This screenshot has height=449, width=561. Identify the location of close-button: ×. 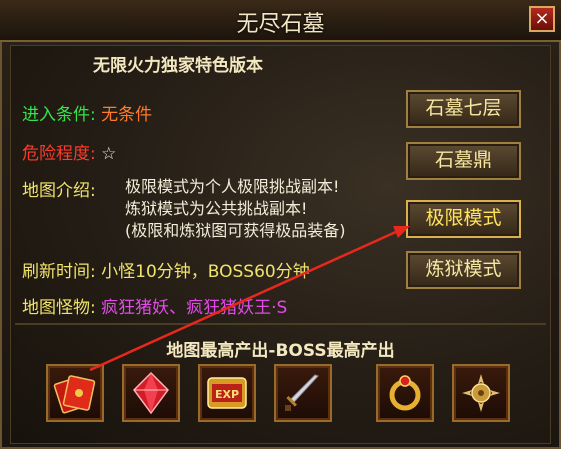
(542, 19).